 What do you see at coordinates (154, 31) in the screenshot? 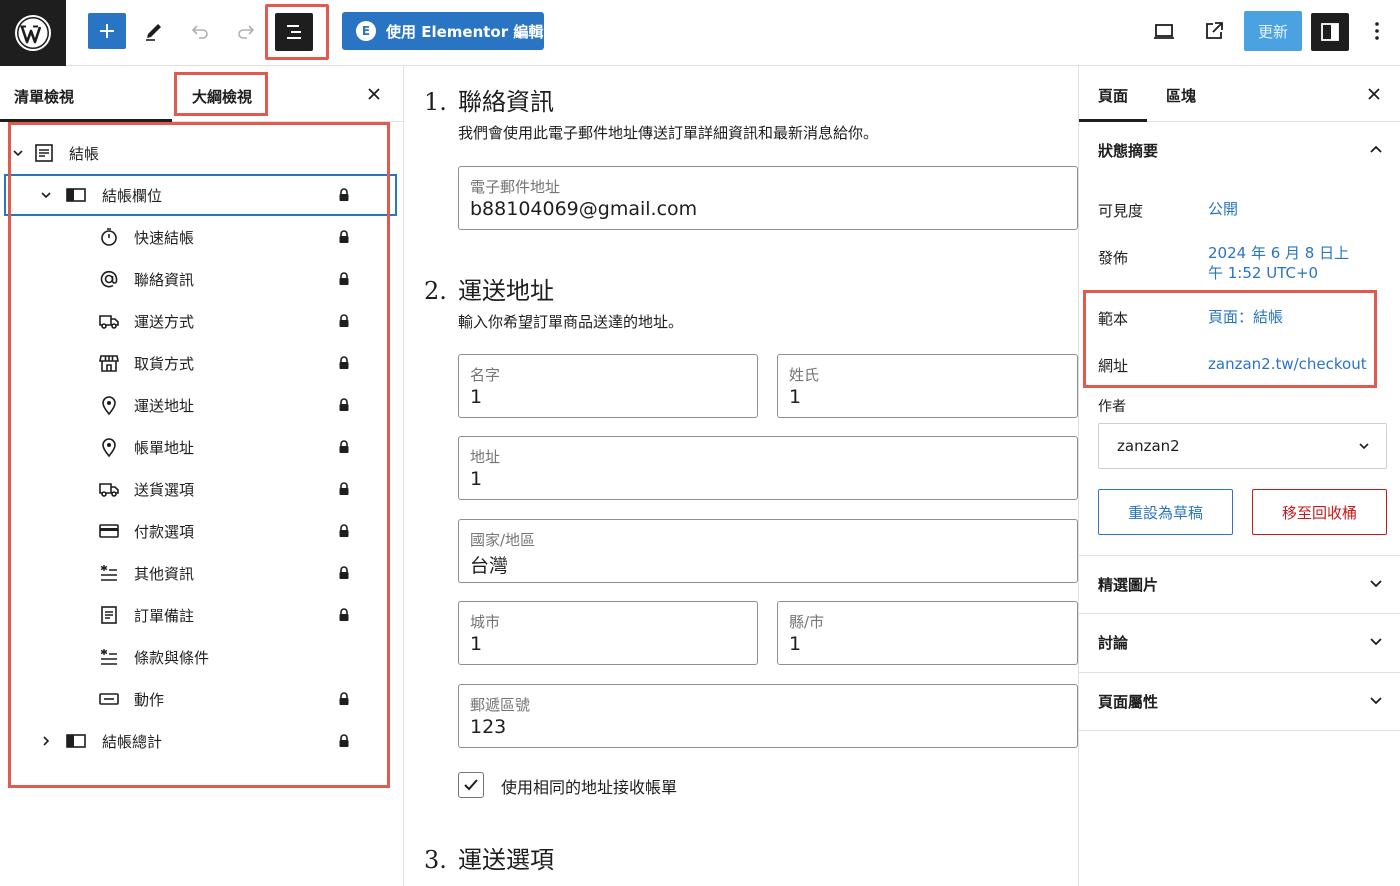
I see `tools-button` at bounding box center [154, 31].